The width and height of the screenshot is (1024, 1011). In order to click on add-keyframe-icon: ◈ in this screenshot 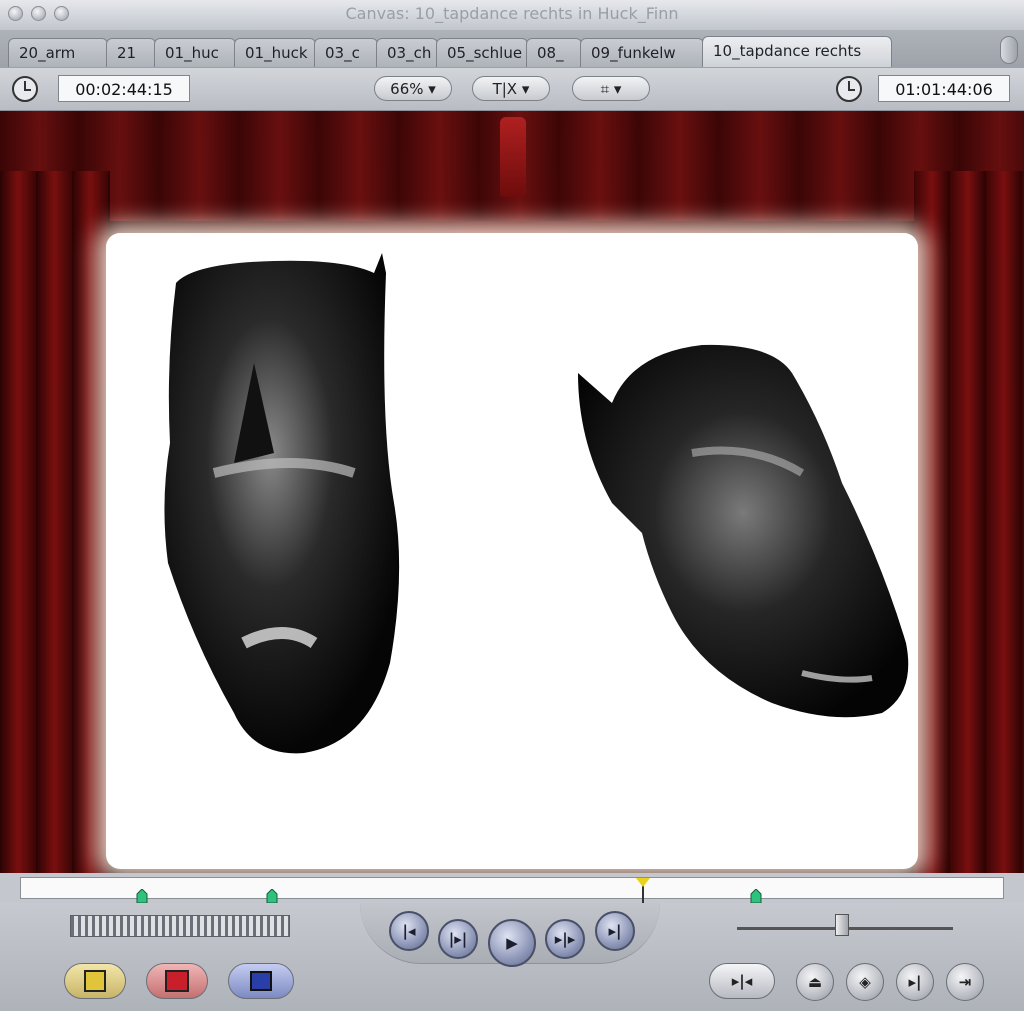, I will do `click(865, 982)`.